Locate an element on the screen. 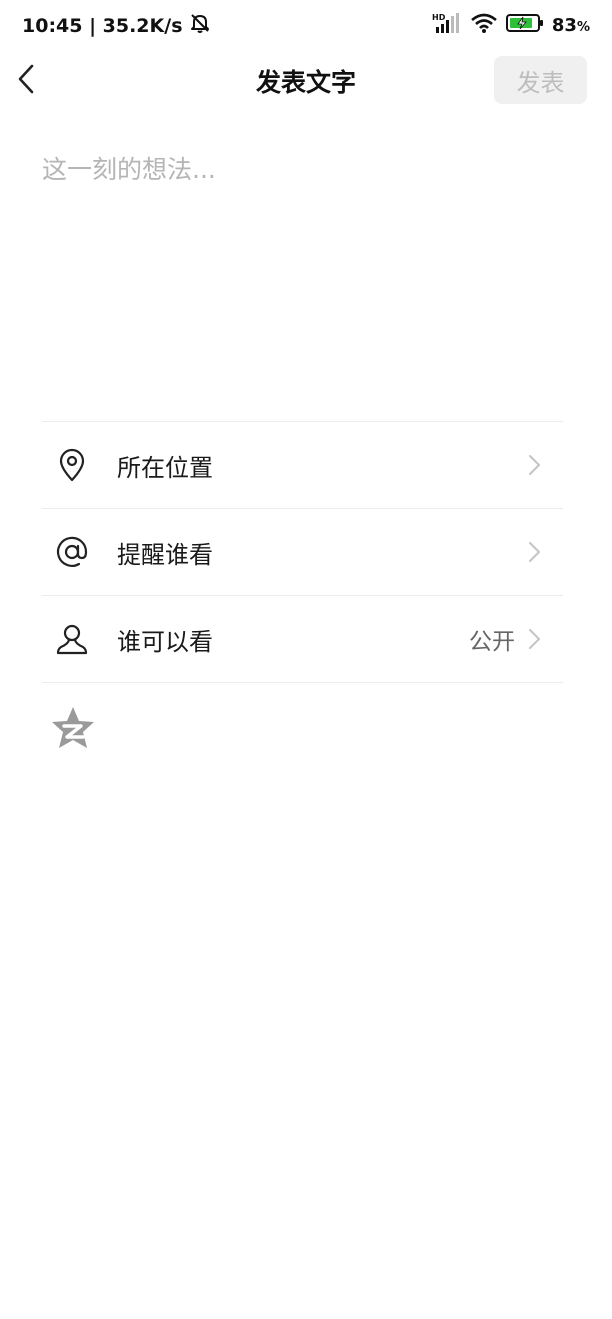  option-mention: 提醒谁看 is located at coordinates (302, 552).